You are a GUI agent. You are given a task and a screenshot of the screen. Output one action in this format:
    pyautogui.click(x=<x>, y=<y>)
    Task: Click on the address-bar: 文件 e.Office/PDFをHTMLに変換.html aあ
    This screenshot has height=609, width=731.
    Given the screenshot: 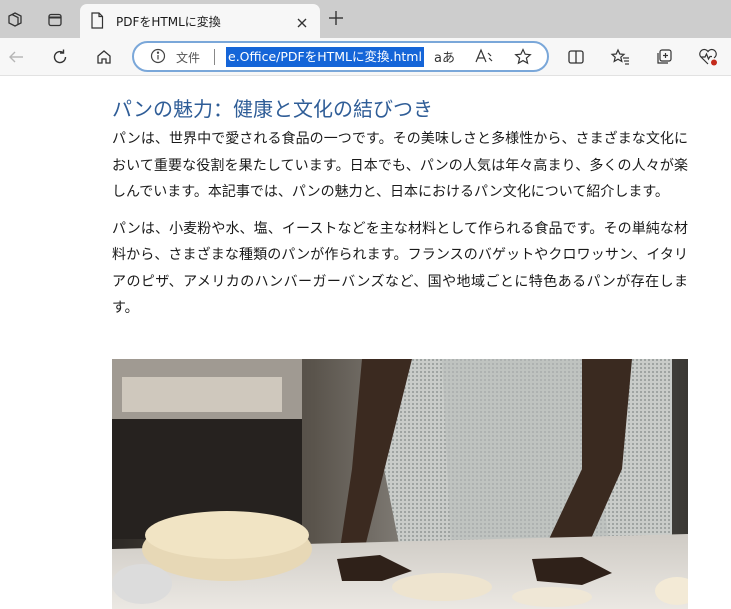 What is the action you would take?
    pyautogui.click(x=340, y=56)
    